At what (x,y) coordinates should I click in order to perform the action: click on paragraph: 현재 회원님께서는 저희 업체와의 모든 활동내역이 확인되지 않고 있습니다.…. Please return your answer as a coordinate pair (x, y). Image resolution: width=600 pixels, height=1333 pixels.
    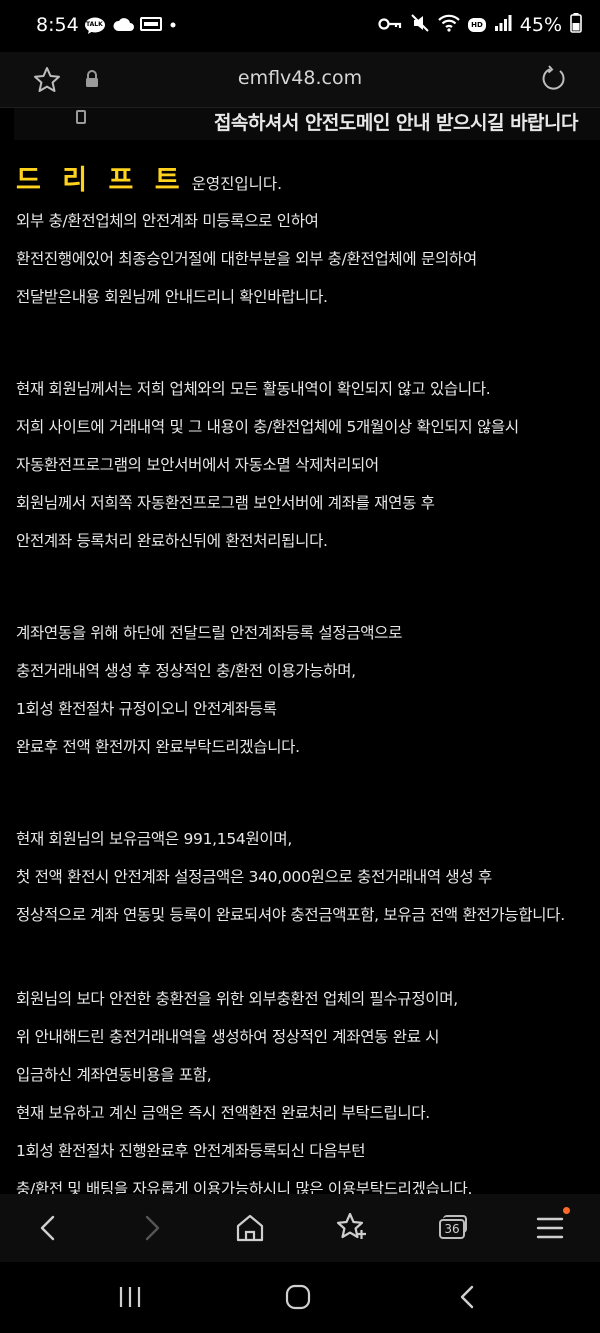
    Looking at the image, I should click on (302, 465).